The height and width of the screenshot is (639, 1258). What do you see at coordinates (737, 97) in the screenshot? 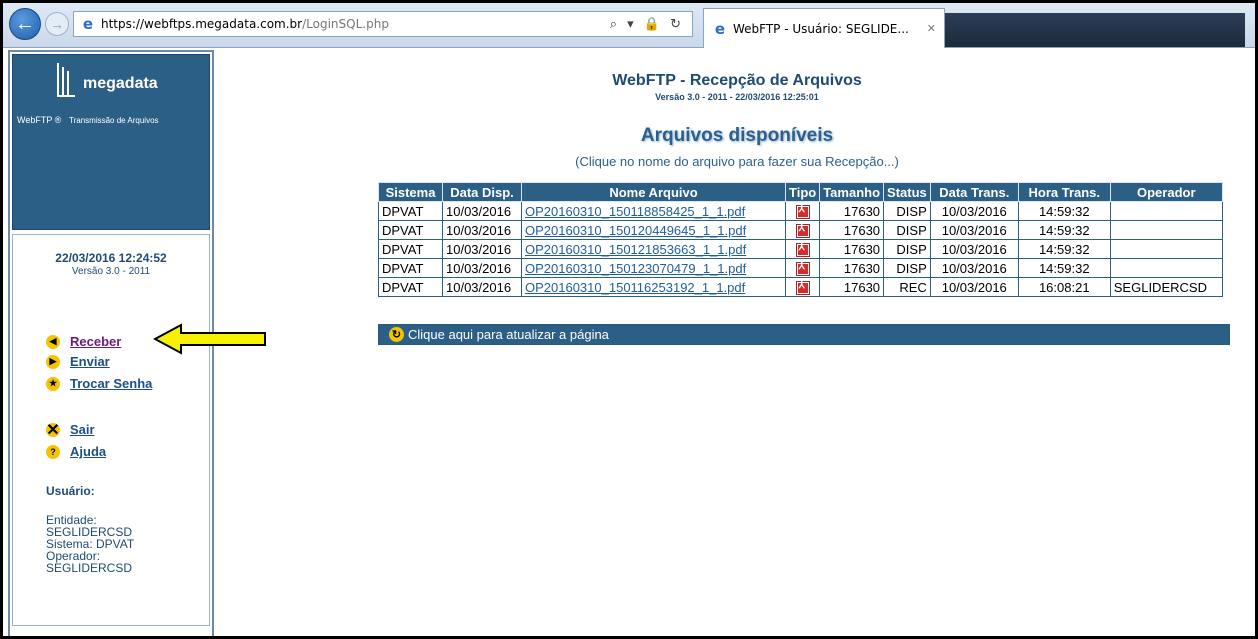
I see `page-subtitle: Versão 3.0 - 2011 - 22/03/2016 12:25:01` at bounding box center [737, 97].